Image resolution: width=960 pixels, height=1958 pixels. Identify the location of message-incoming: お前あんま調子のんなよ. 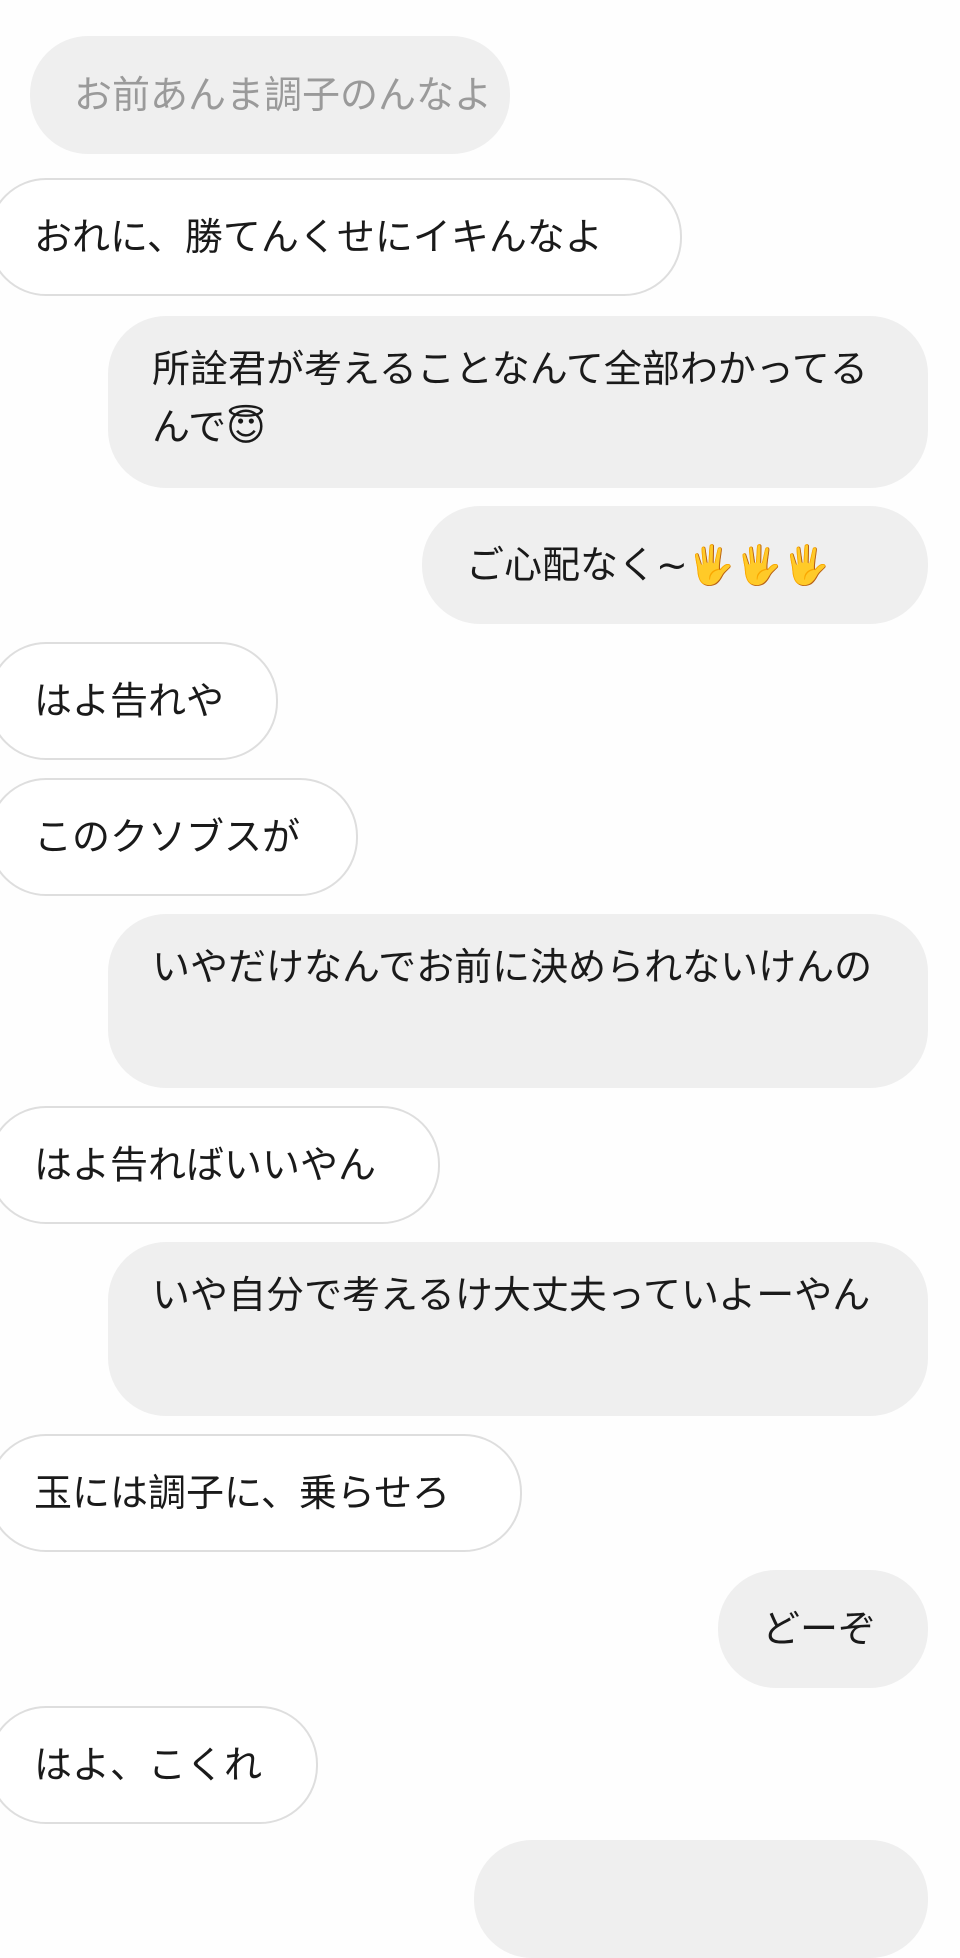
(270, 95).